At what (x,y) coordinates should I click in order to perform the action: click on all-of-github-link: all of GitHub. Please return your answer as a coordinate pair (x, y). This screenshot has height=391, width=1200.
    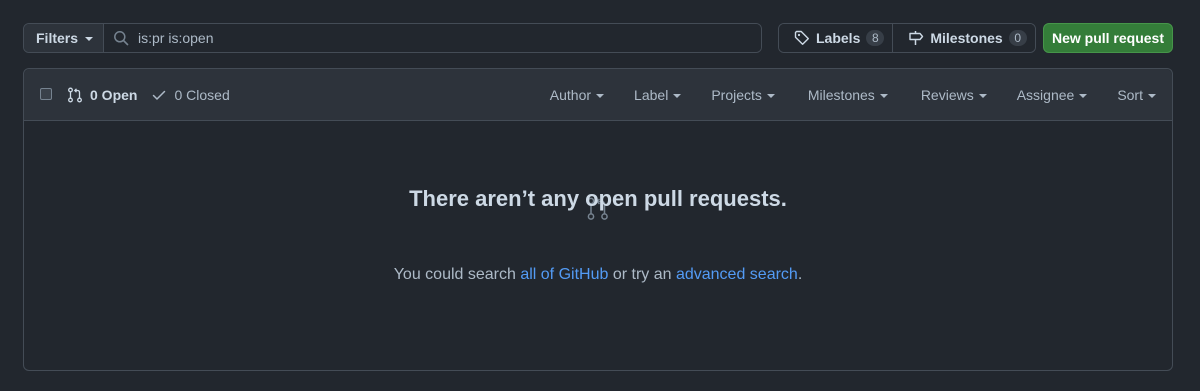
    Looking at the image, I should click on (564, 274).